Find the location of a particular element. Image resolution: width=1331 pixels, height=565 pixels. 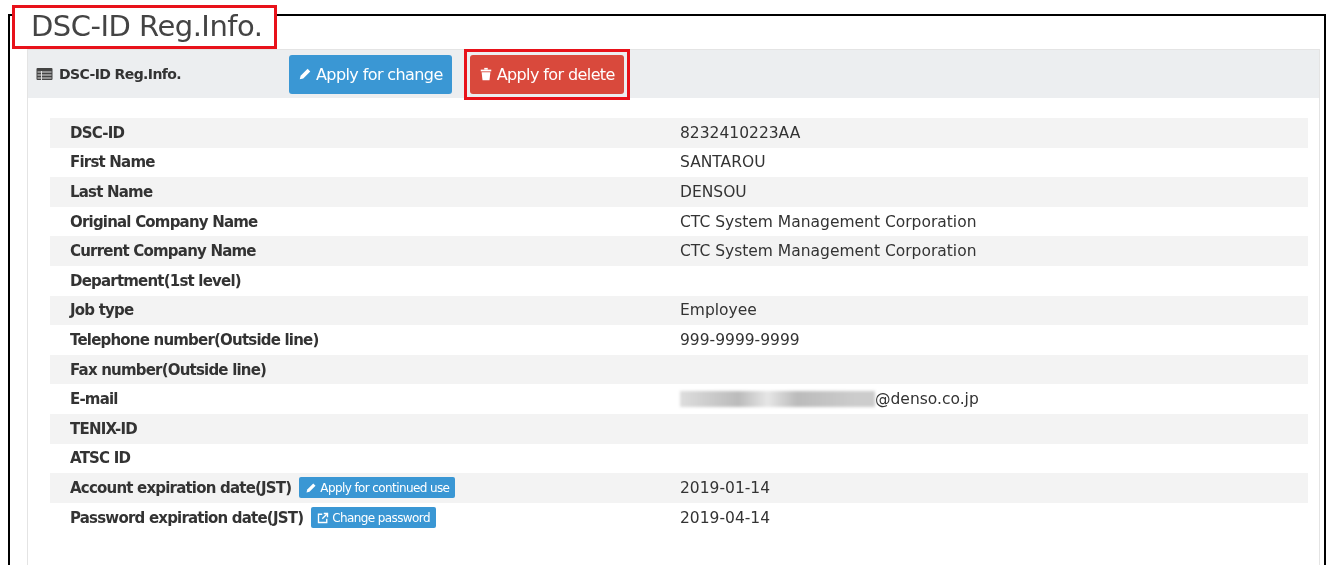

field-label: ATSC ID is located at coordinates (100, 458).